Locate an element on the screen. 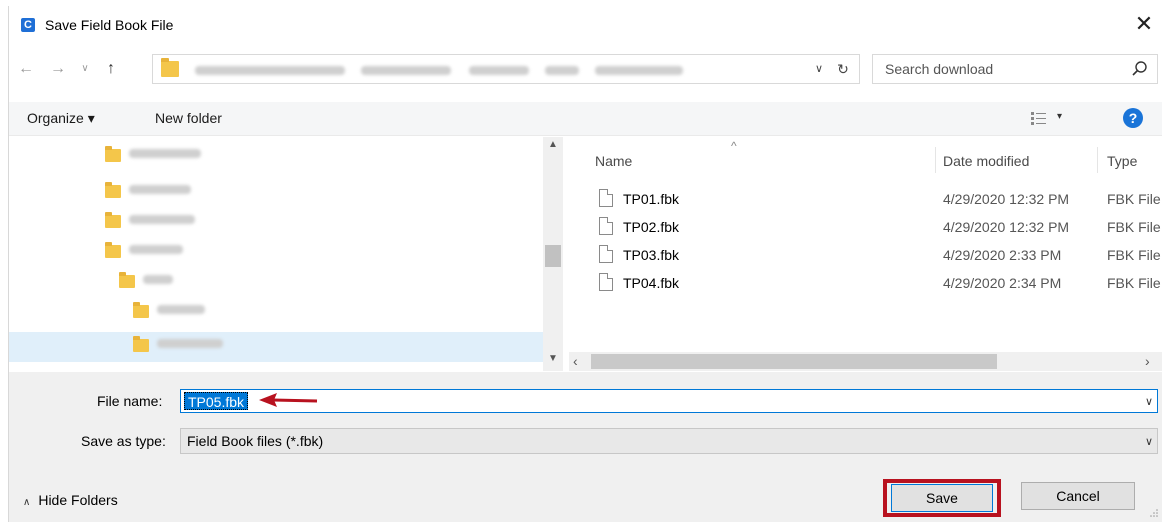  file-date: 4/29/2020 2:33 PM is located at coordinates (1002, 255).